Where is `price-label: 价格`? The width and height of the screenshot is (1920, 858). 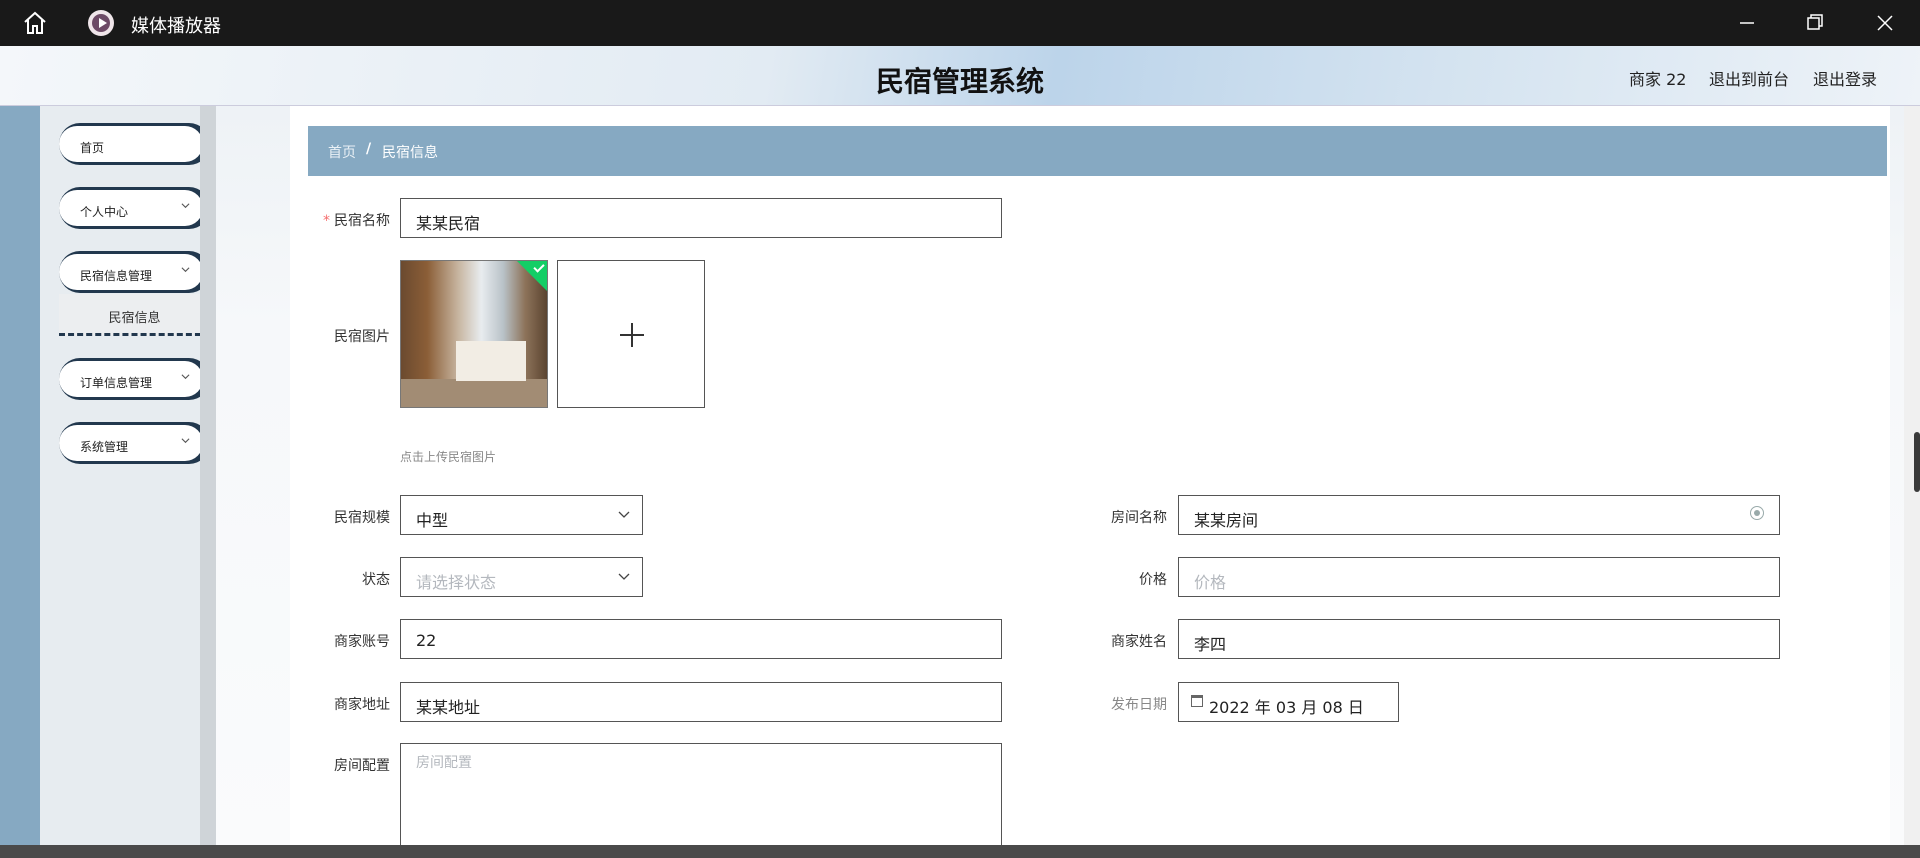 price-label: 价格 is located at coordinates (1153, 580).